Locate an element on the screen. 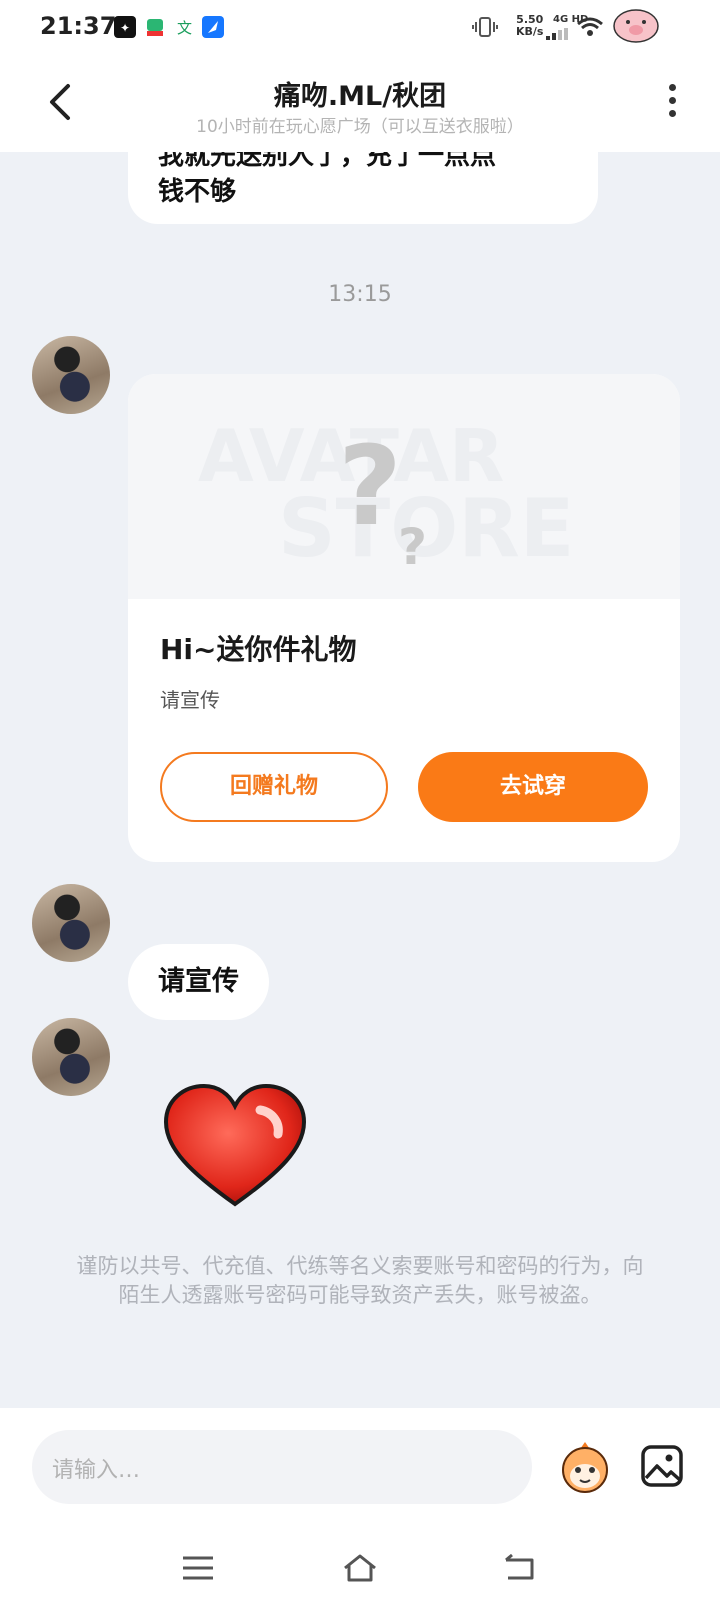 Image resolution: width=720 pixels, height=1612 pixels. system-nav-bar is located at coordinates (360, 1569).